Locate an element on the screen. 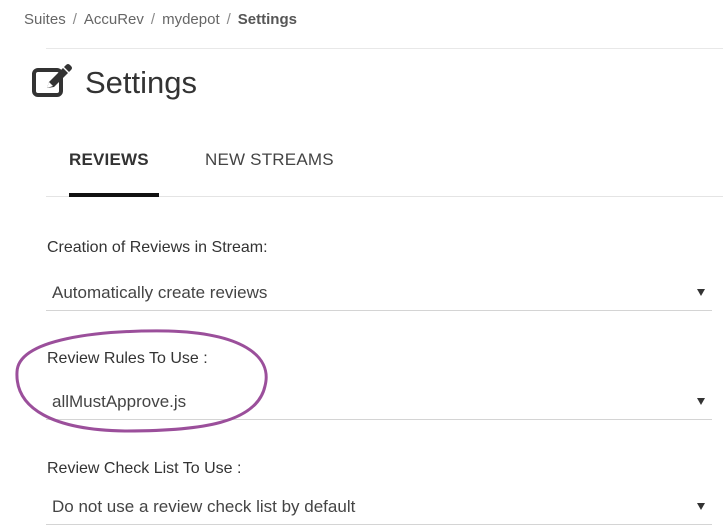 This screenshot has height=529, width=723. tab-reviews-label: REVIEWS is located at coordinates (109, 159).